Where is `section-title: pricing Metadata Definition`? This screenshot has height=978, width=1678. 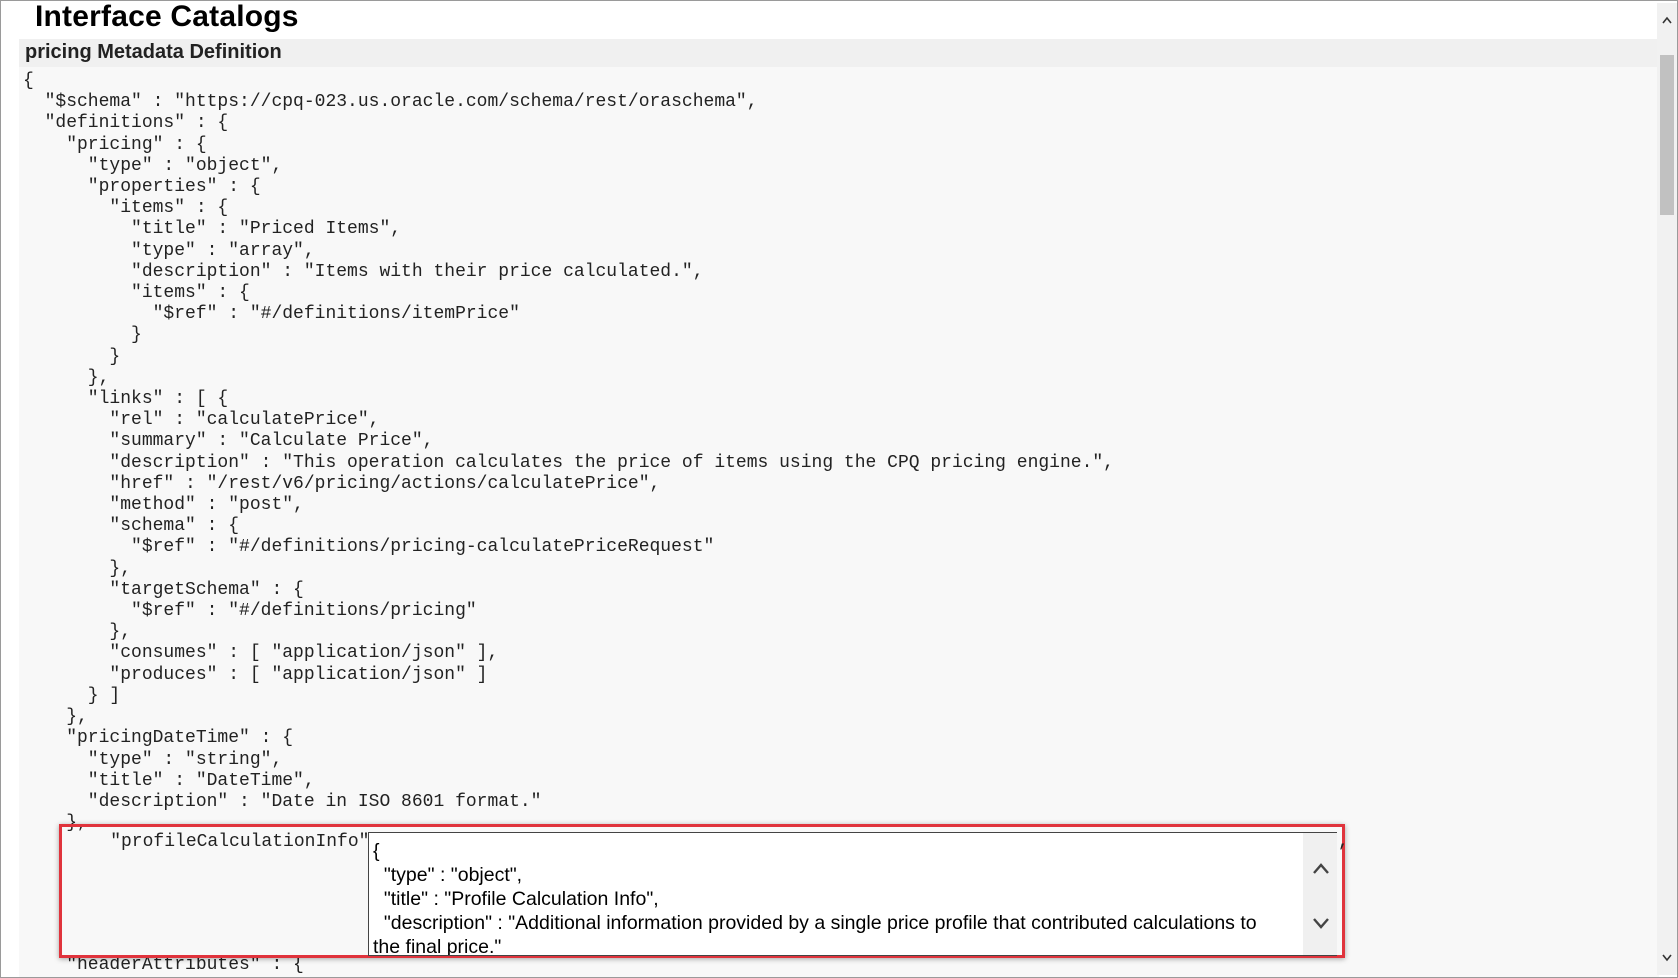
section-title: pricing Metadata Definition is located at coordinates (153, 52).